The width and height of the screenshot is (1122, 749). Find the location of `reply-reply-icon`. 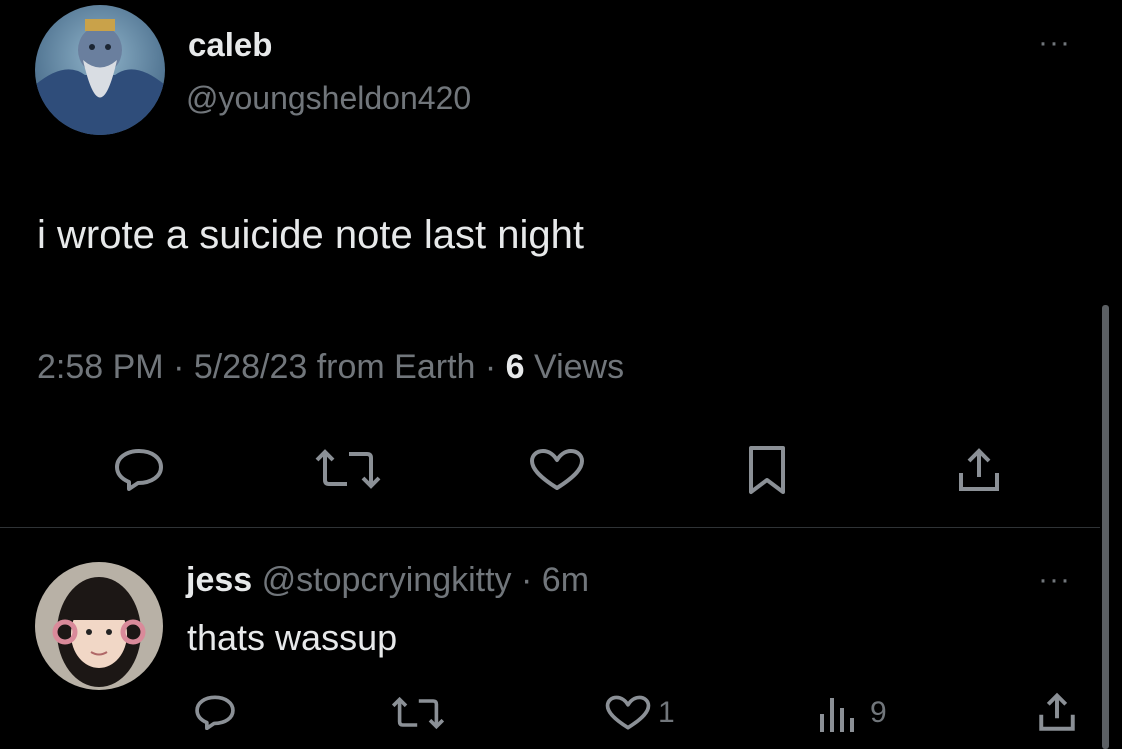

reply-reply-icon is located at coordinates (215, 712).